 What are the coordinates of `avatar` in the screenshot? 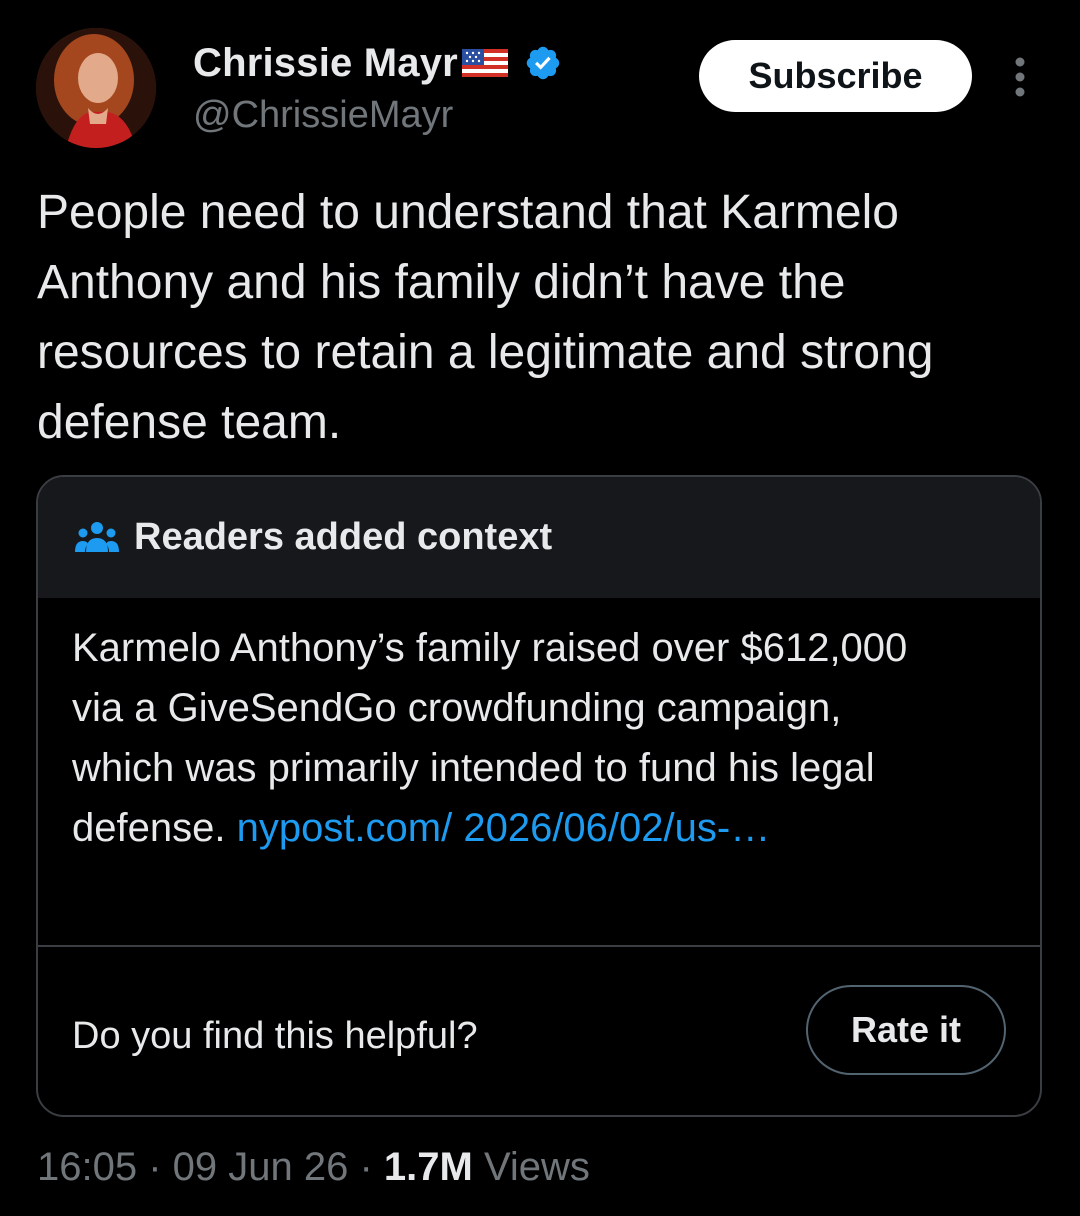 It's located at (96, 88).